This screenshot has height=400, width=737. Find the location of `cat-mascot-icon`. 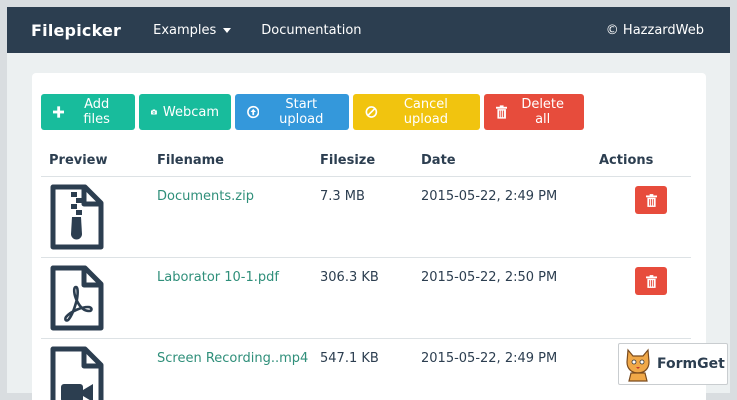

cat-mascot-icon is located at coordinates (638, 365).